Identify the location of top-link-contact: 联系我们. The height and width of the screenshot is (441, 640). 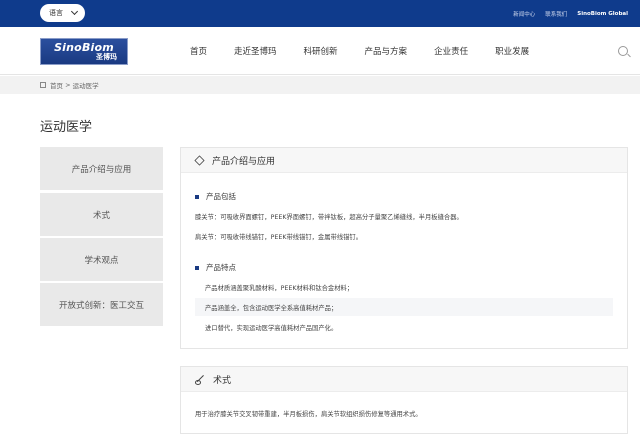
(556, 14).